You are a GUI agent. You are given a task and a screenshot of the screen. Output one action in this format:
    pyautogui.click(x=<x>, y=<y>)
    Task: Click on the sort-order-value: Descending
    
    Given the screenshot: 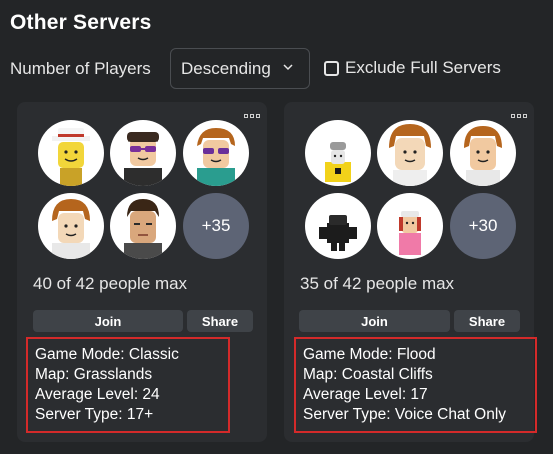 What is the action you would take?
    pyautogui.click(x=226, y=68)
    